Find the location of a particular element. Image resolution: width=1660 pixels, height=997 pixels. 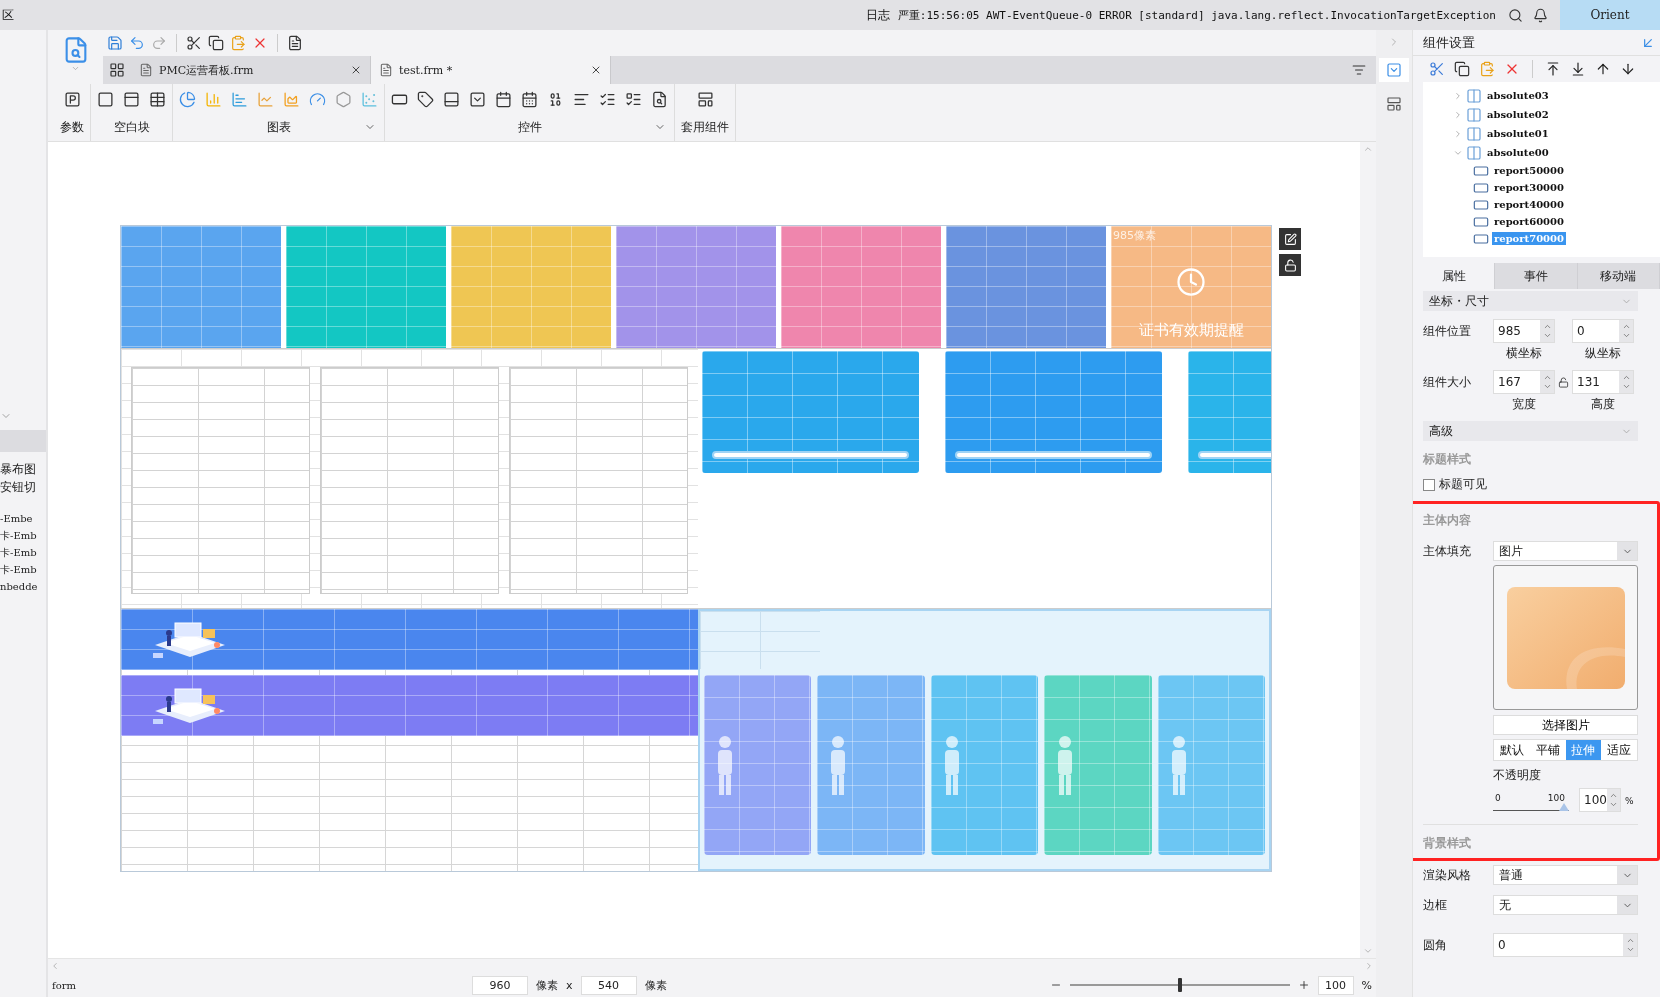

line-chart-icon is located at coordinates (265, 99).